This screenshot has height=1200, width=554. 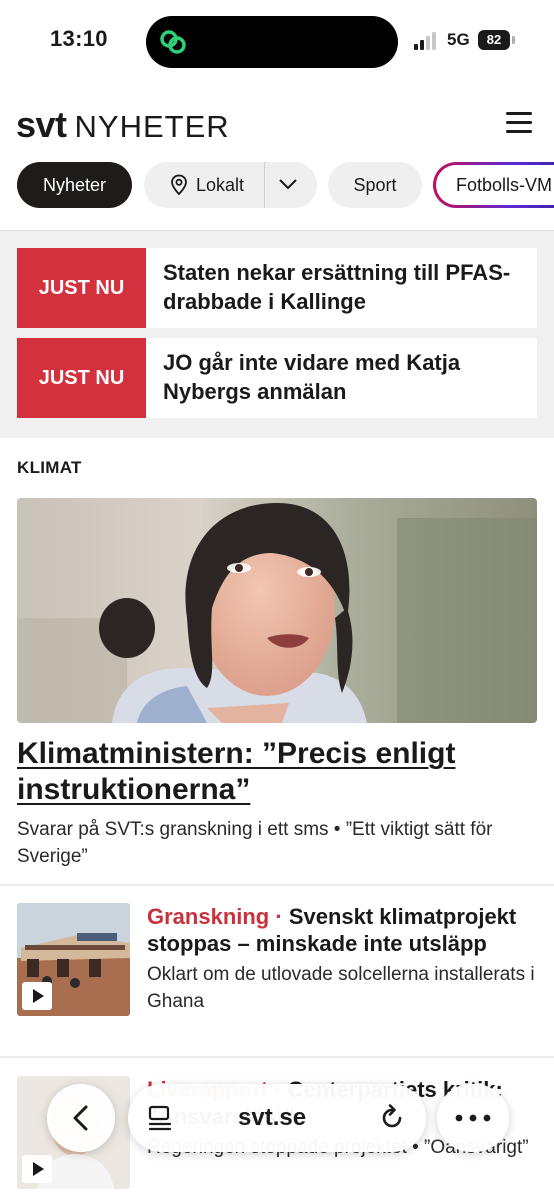 I want to click on ellipsis-icon, so click(x=473, y=1118).